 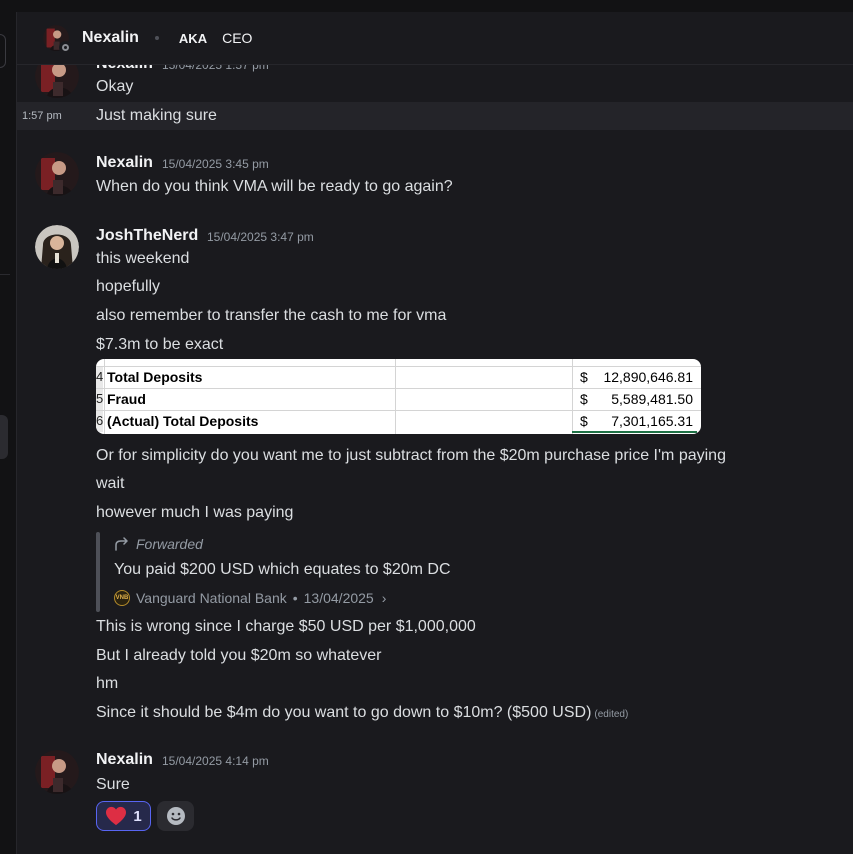 What do you see at coordinates (183, 421) in the screenshot?
I see `row-label: (Actual) Total Deposits` at bounding box center [183, 421].